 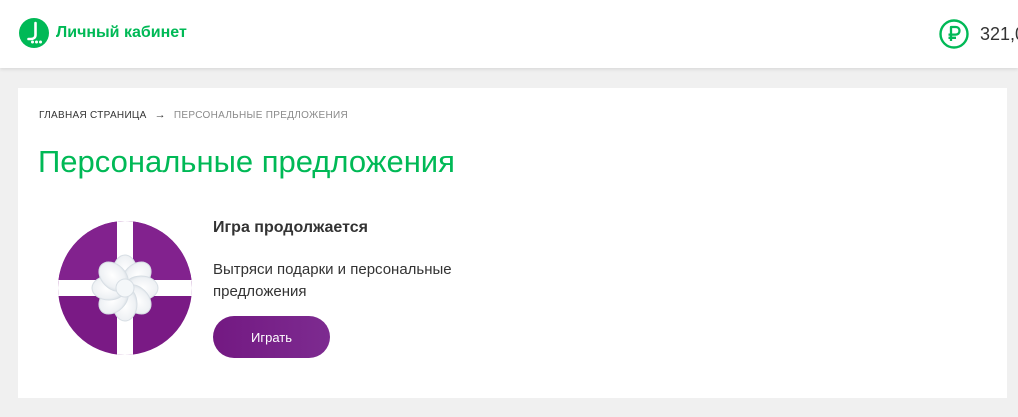 What do you see at coordinates (93, 115) in the screenshot?
I see `breadcrumb-home-link: ГЛАВНАЯ СТРАНИЦА` at bounding box center [93, 115].